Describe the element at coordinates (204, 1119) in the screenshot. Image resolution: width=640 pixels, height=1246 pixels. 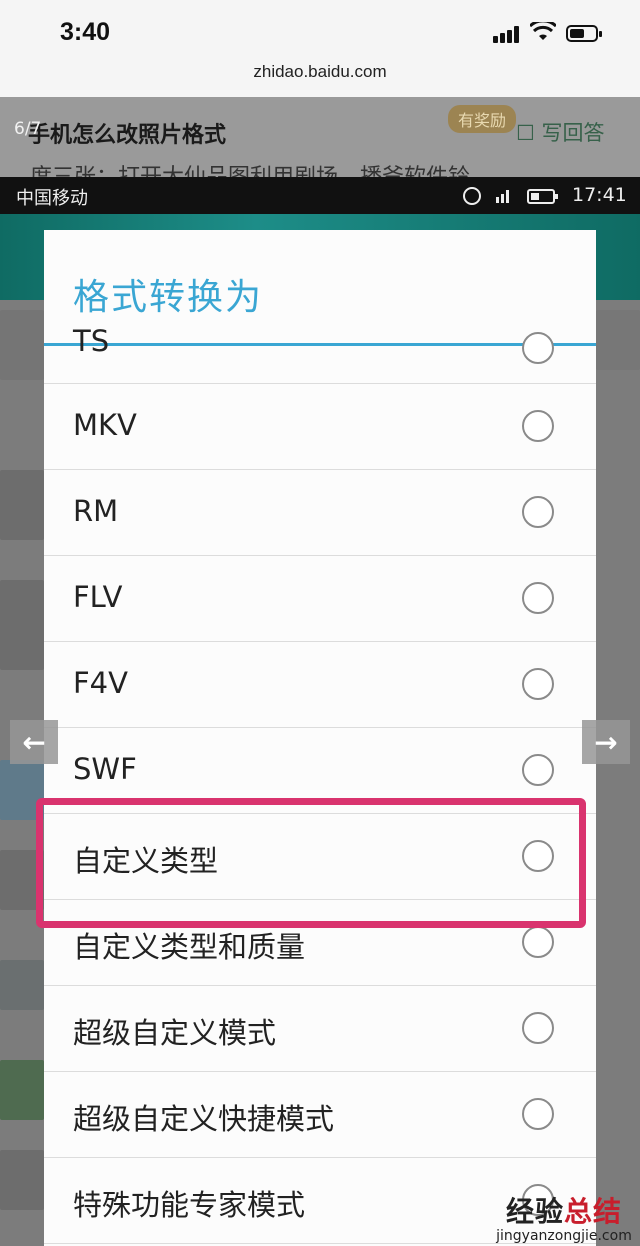
I see `option-label: 超级自定义快捷模式` at that location.